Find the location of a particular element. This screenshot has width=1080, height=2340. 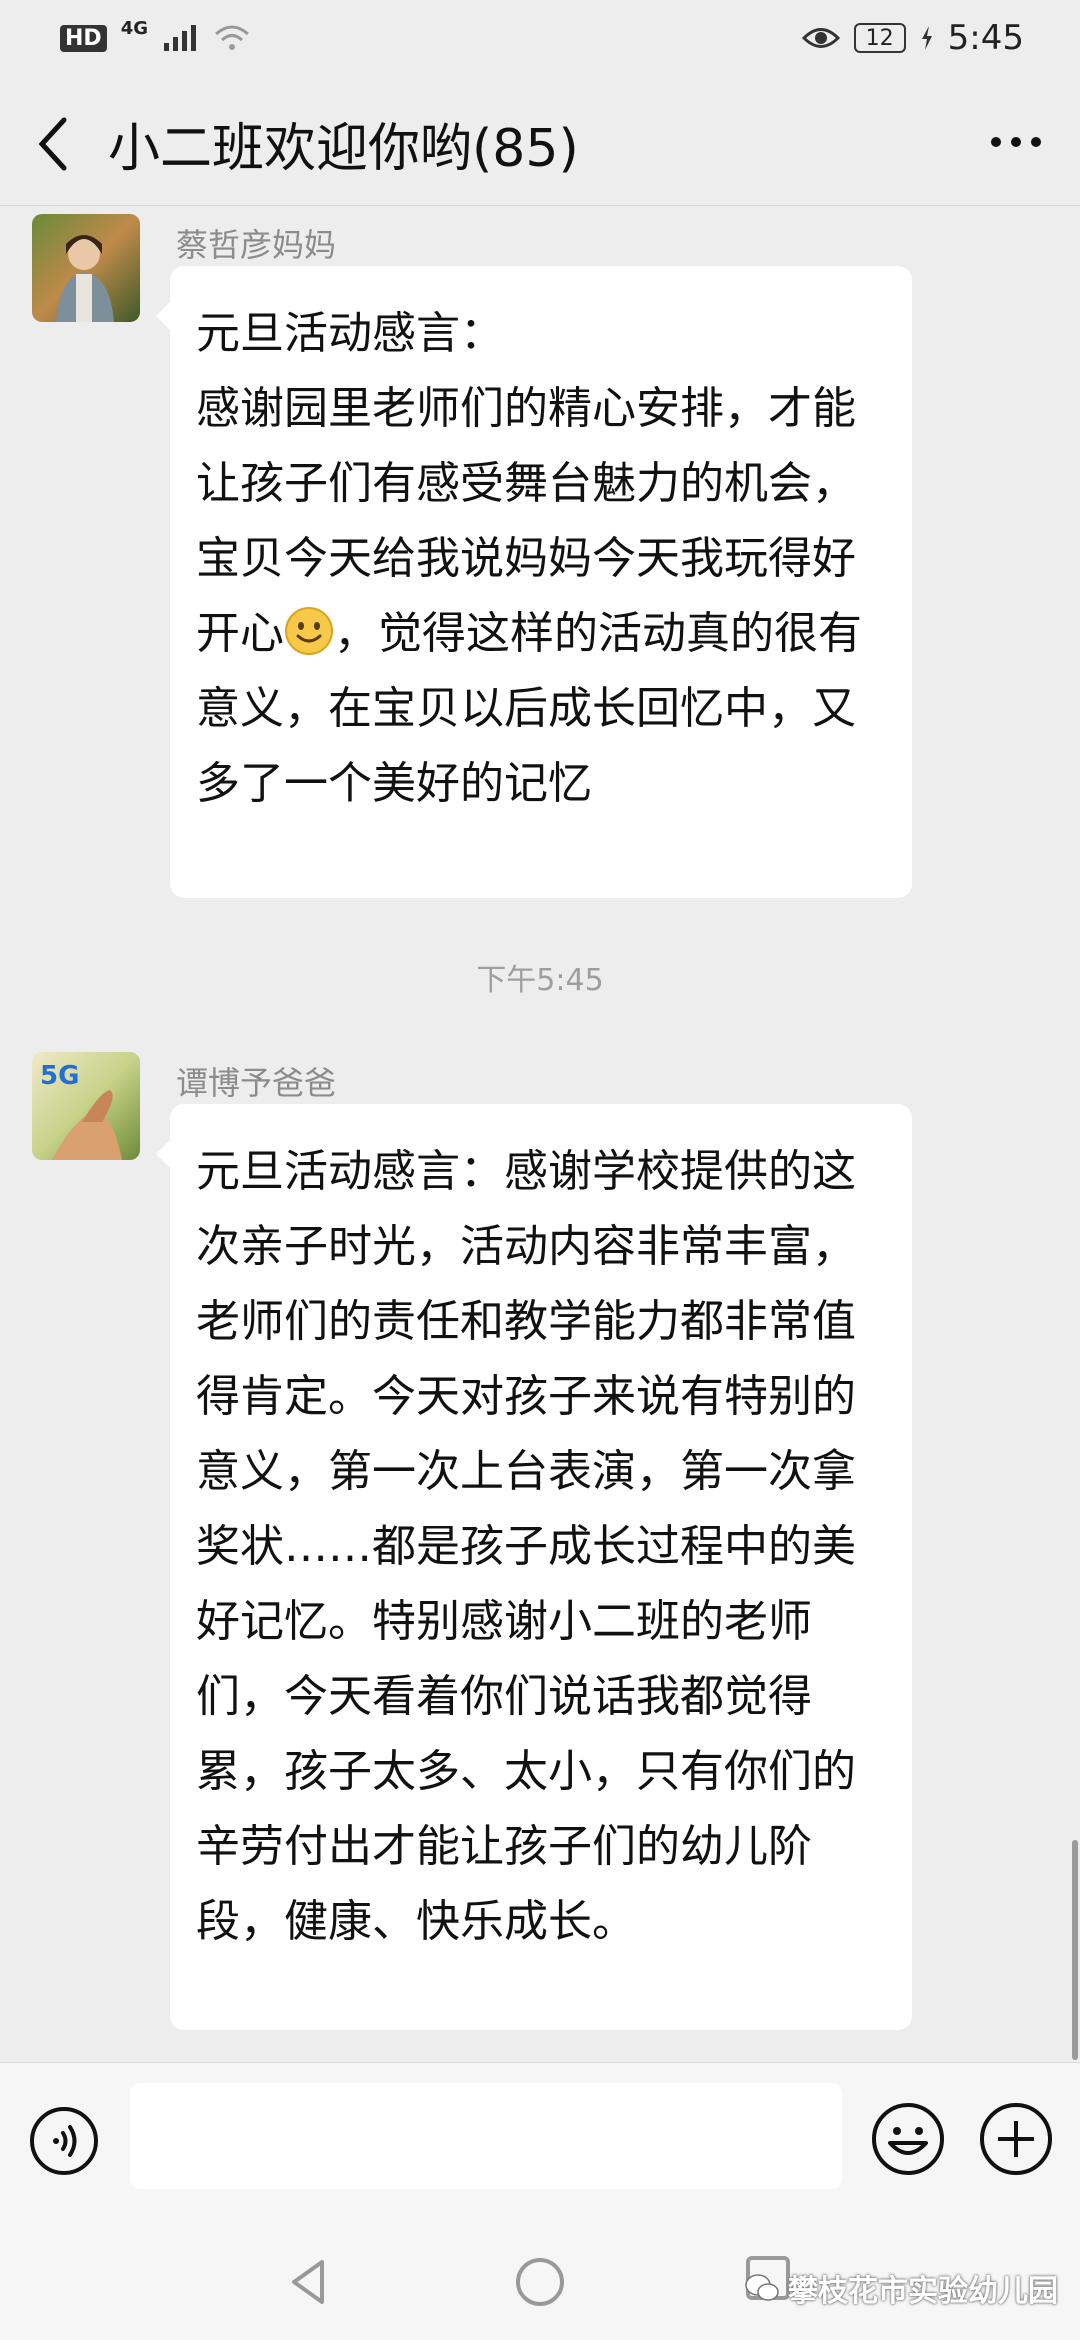

chat-header: 小二班欢迎你哟(85) is located at coordinates (540, 141).